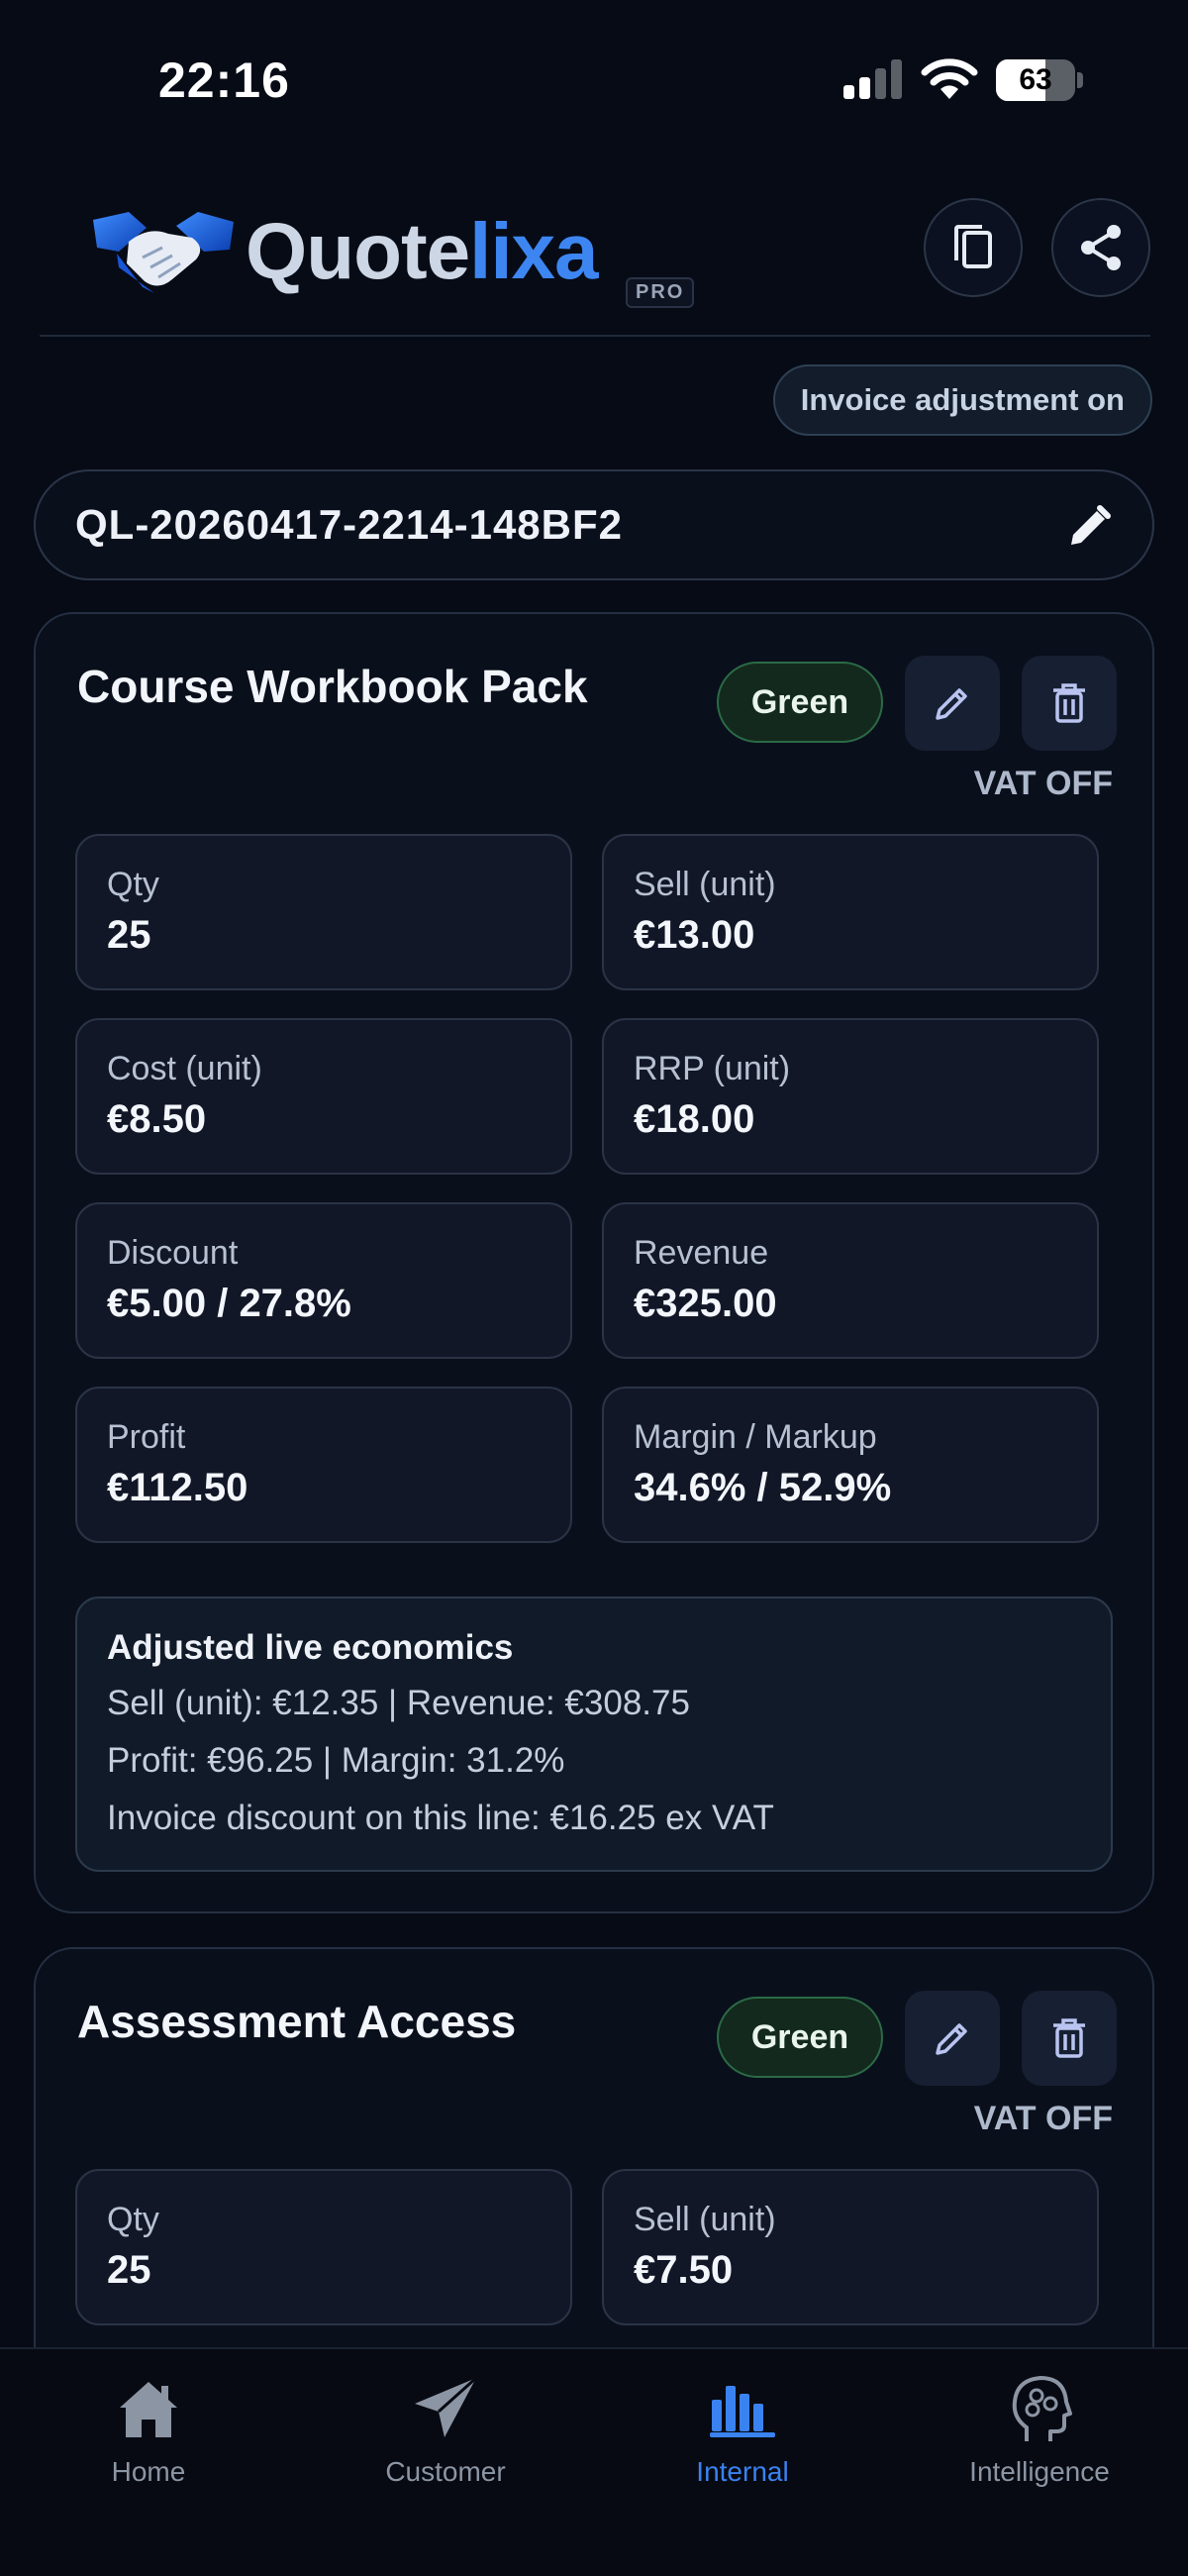  I want to click on metric-profit: Profit €112.50, so click(323, 1465).